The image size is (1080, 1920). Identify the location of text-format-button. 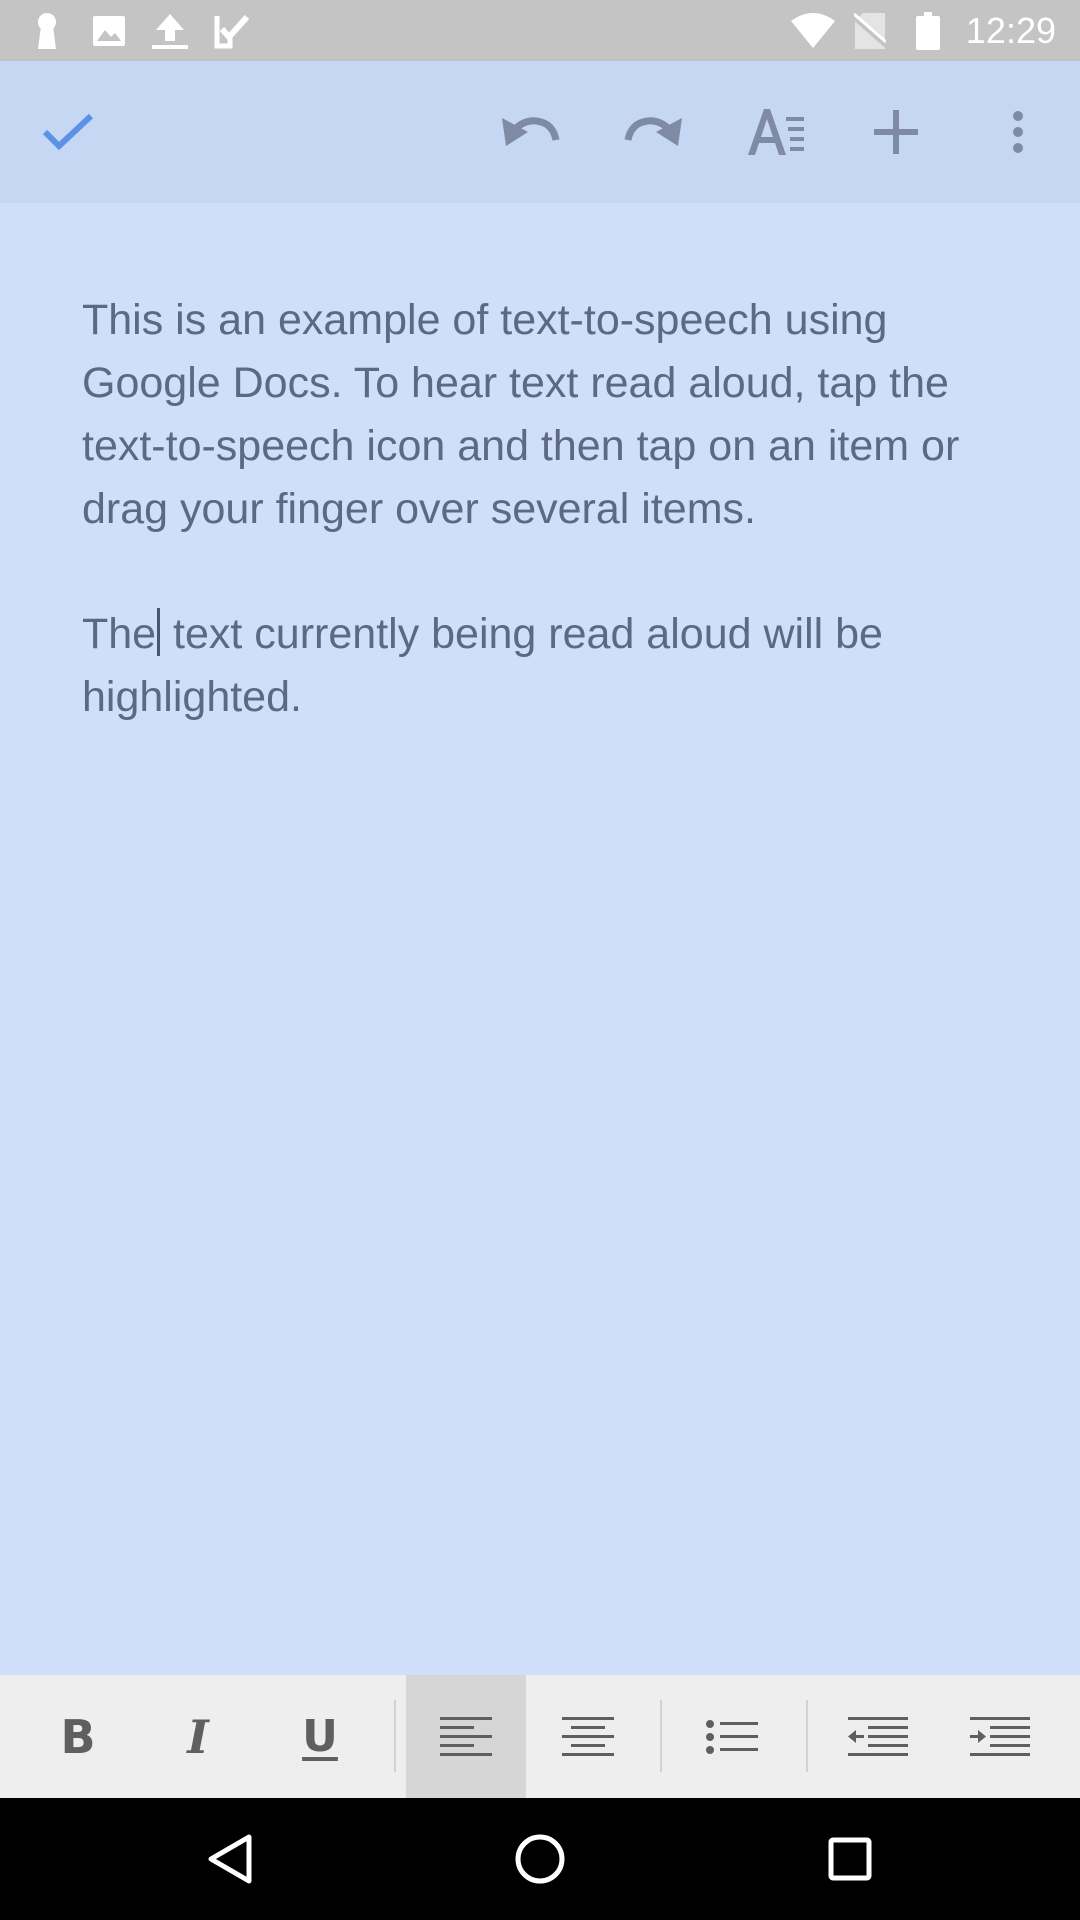
(776, 132).